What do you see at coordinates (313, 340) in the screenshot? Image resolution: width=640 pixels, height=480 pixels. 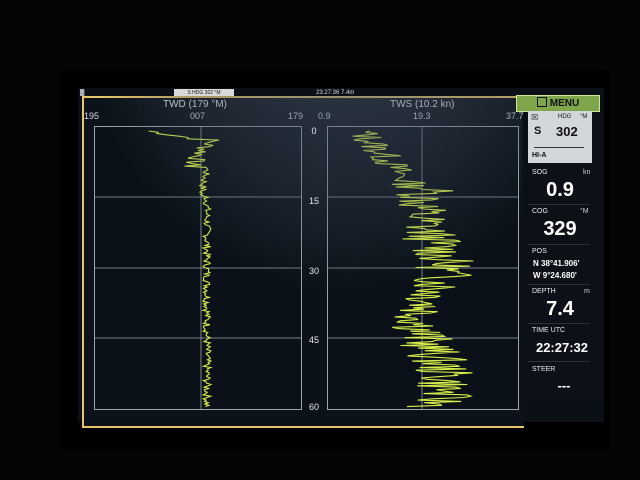 I see `depth-label-45: 45` at bounding box center [313, 340].